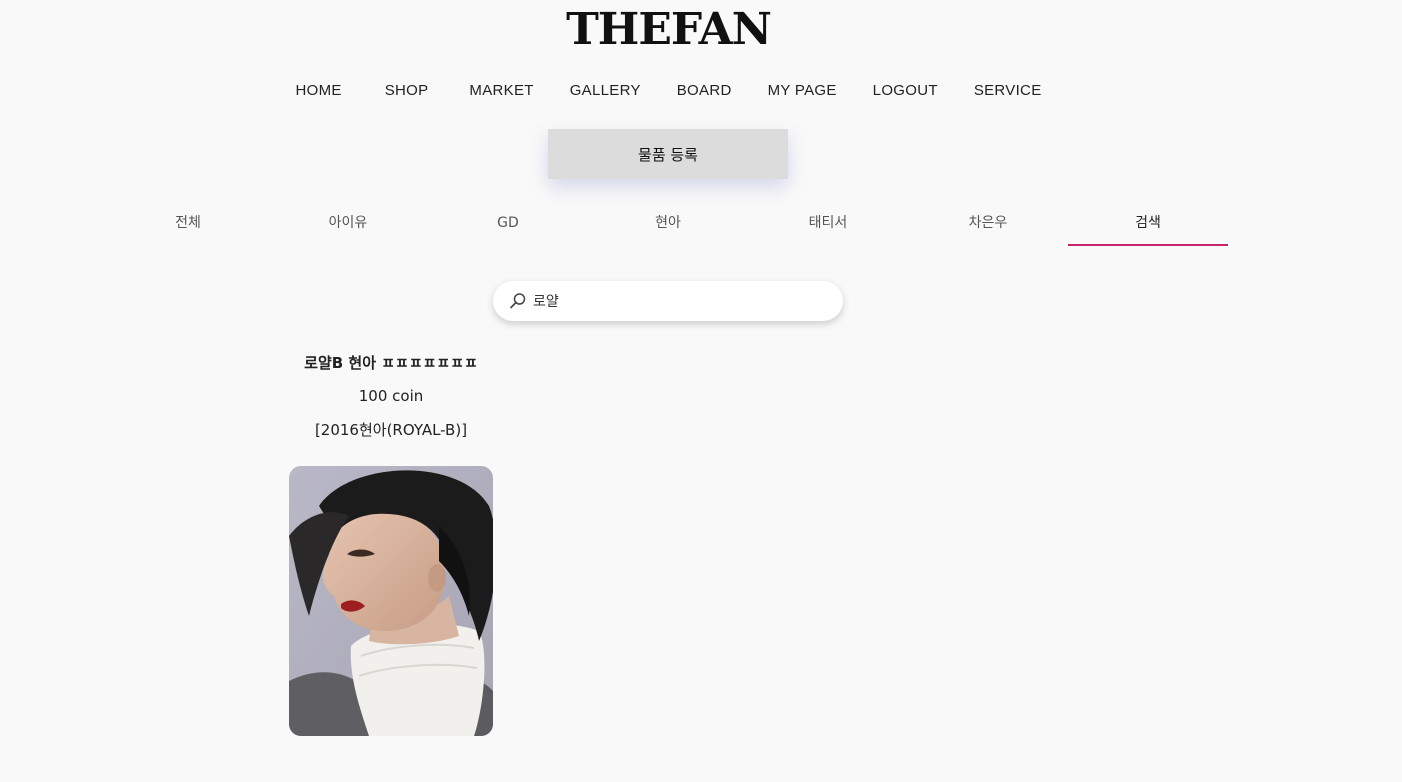 The image size is (1402, 782). What do you see at coordinates (828, 223) in the screenshot?
I see `tab-taetiseo: 태티서` at bounding box center [828, 223].